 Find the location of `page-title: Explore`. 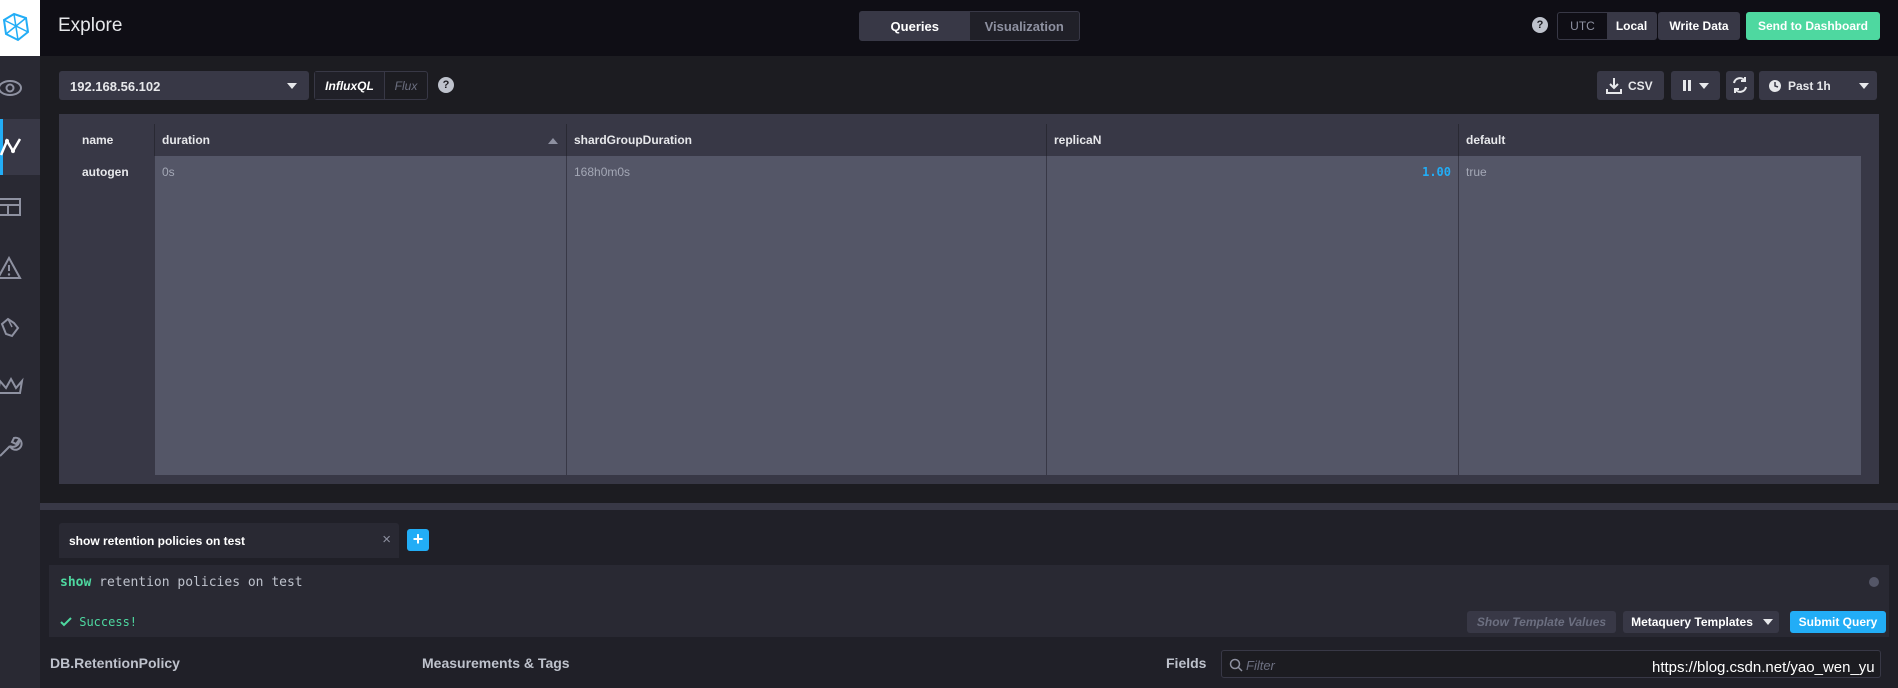

page-title: Explore is located at coordinates (90, 25).